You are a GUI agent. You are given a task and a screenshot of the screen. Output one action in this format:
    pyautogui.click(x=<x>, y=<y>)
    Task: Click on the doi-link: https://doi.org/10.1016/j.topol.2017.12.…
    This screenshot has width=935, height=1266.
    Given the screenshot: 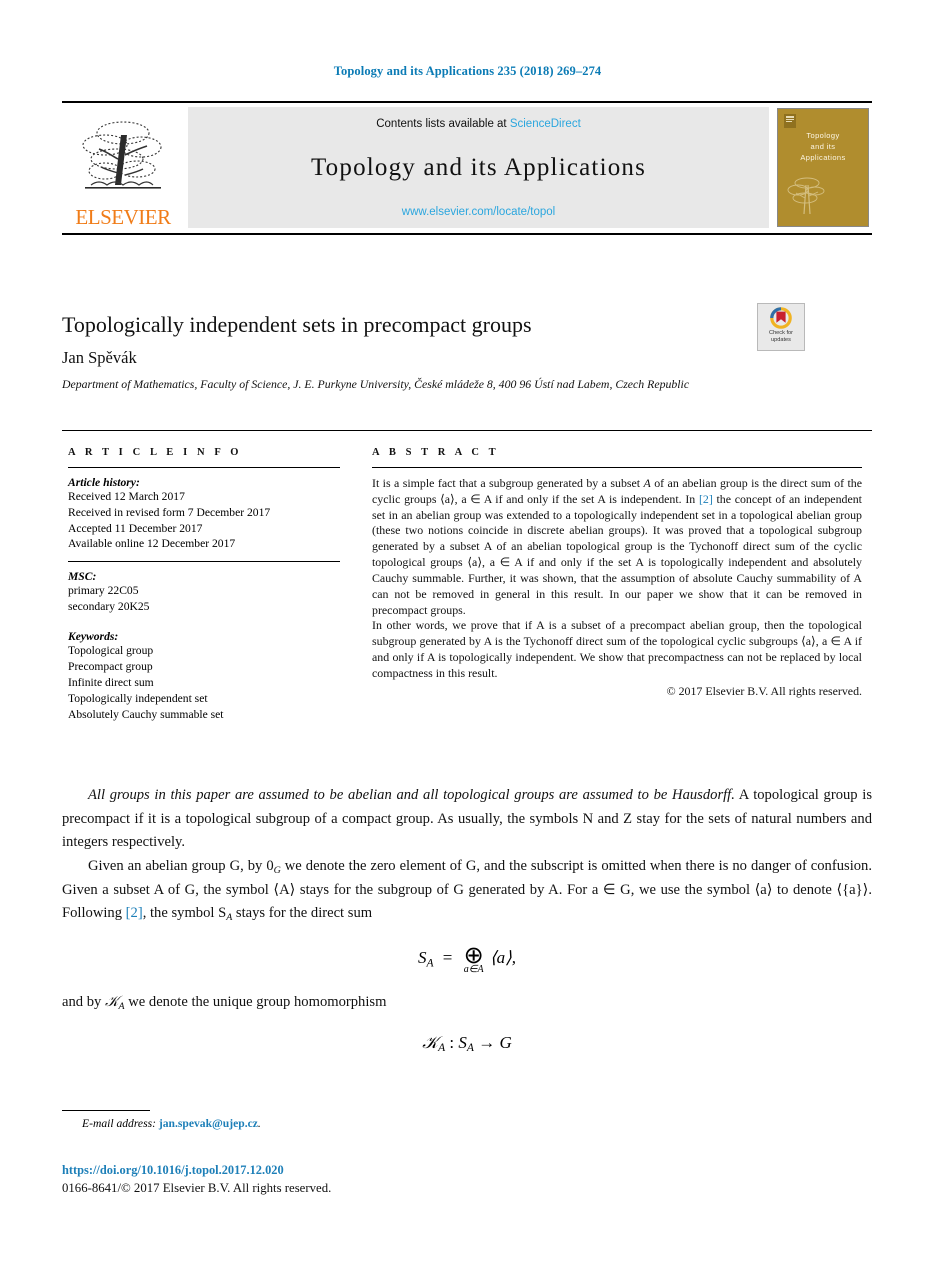 What is the action you would take?
    pyautogui.click(x=173, y=1170)
    